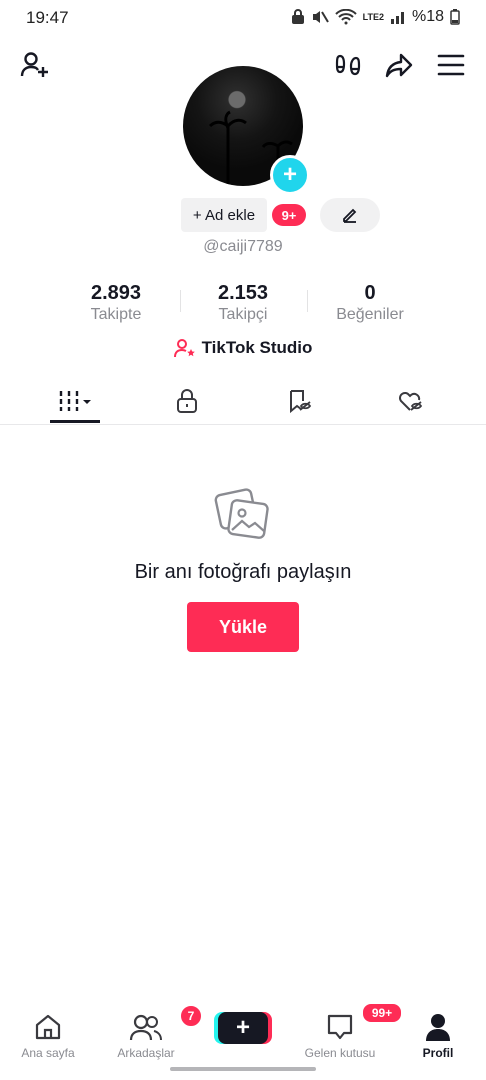  Describe the element at coordinates (116, 293) in the screenshot. I see `following-count: 2.893` at that location.